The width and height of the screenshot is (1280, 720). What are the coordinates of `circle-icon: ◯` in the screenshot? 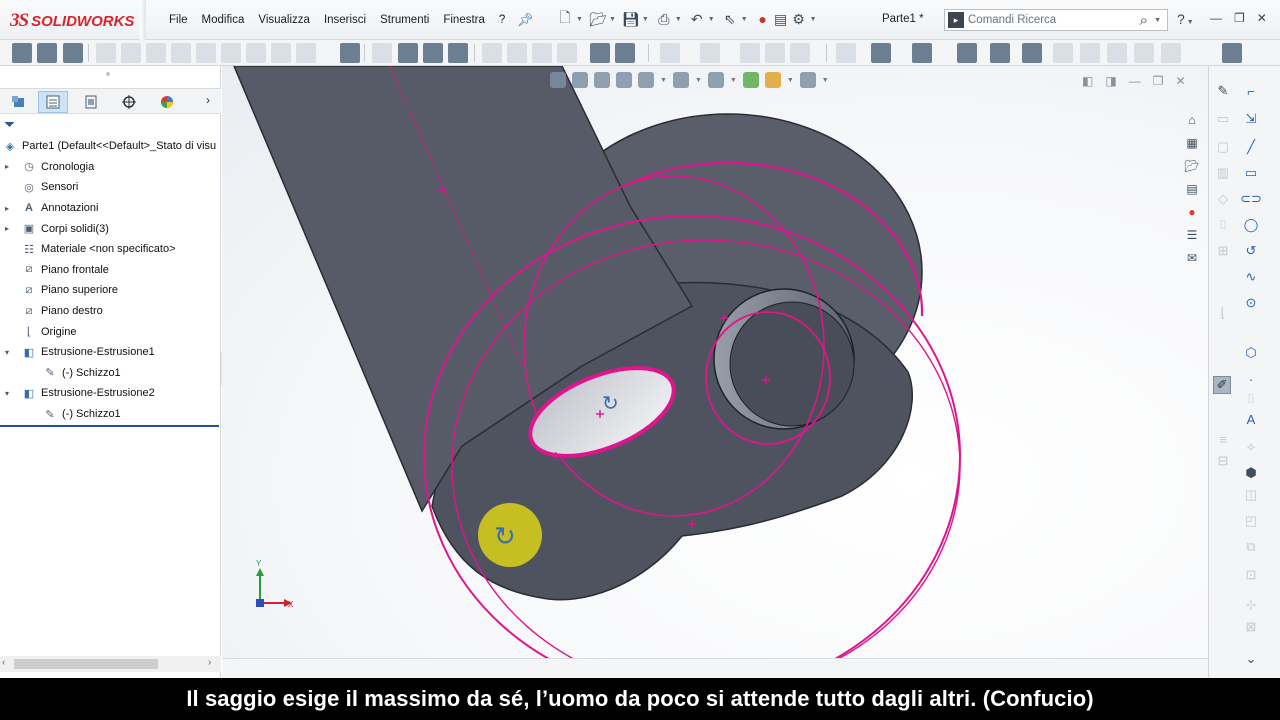 It's located at (1251, 225).